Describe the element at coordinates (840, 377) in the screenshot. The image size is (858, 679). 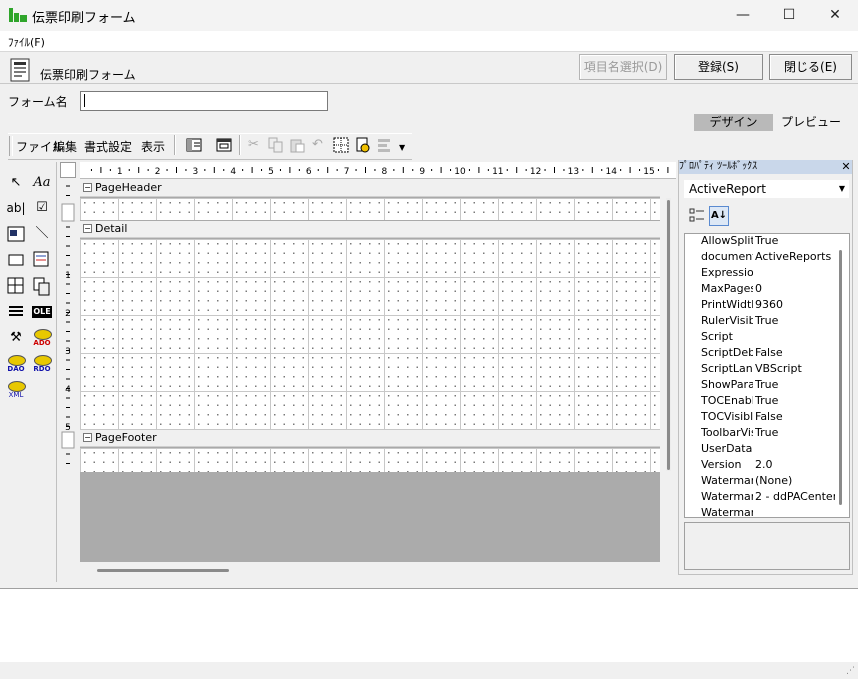
I see `property-grid-scrollbar` at that location.